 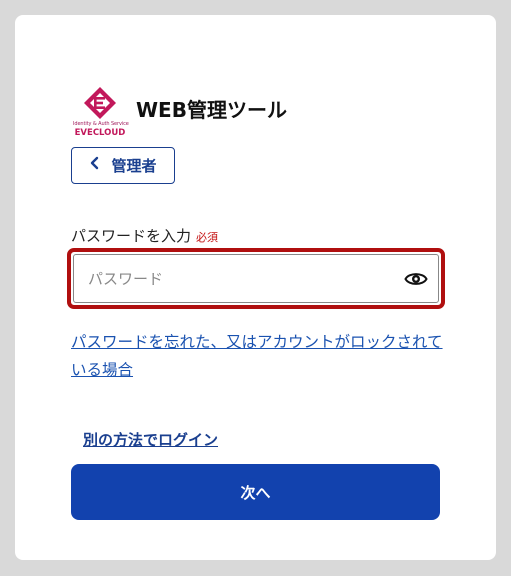 What do you see at coordinates (257, 356) in the screenshot?
I see `forgot-password-link: パスワードを忘れた、又はアカウントがロックされている場合` at bounding box center [257, 356].